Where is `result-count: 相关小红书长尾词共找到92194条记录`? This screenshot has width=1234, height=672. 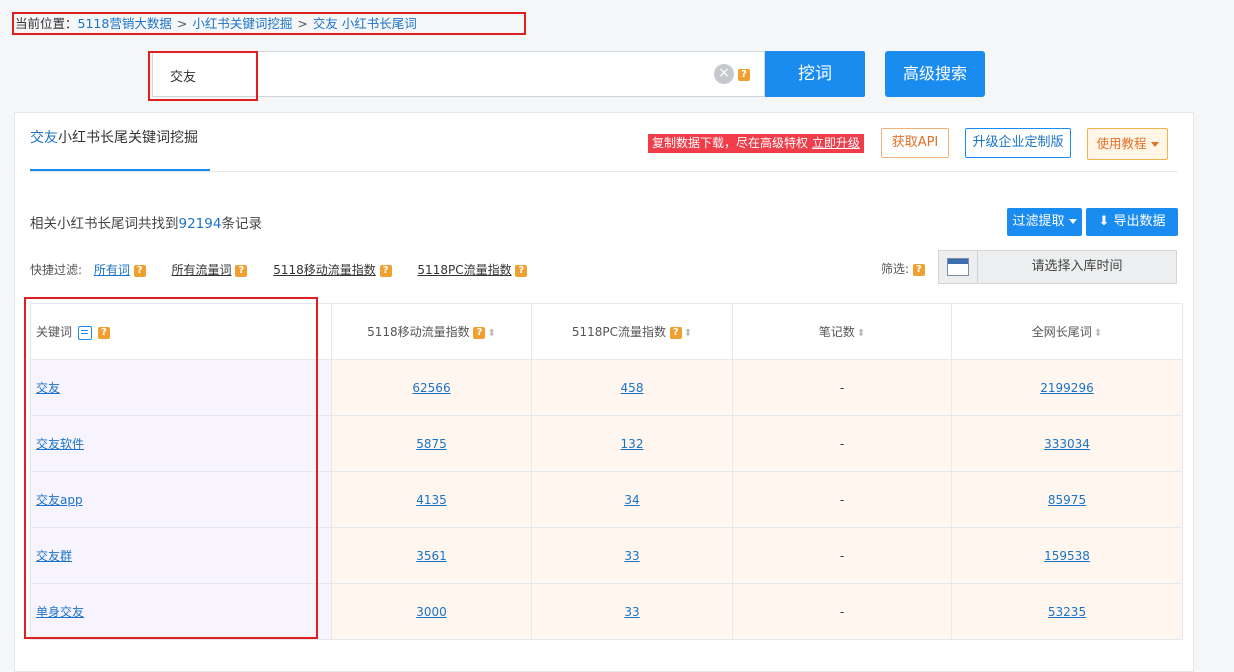 result-count: 相关小红书长尾词共找到92194条记录 is located at coordinates (146, 222).